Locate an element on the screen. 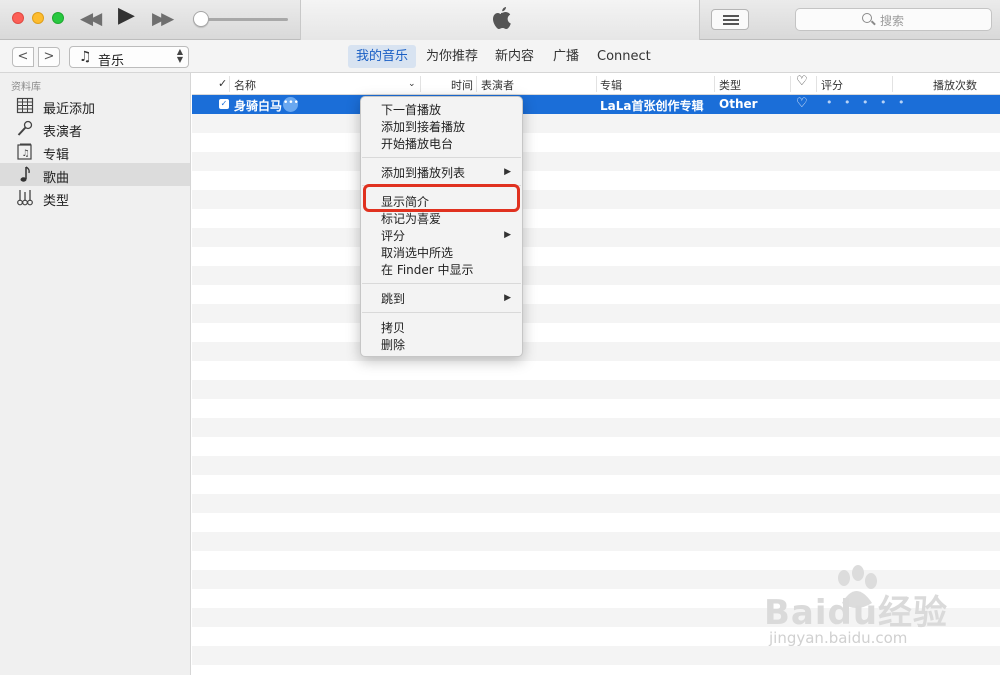 The height and width of the screenshot is (675, 1000). sidebar-item-label: 专辑 is located at coordinates (56, 155).